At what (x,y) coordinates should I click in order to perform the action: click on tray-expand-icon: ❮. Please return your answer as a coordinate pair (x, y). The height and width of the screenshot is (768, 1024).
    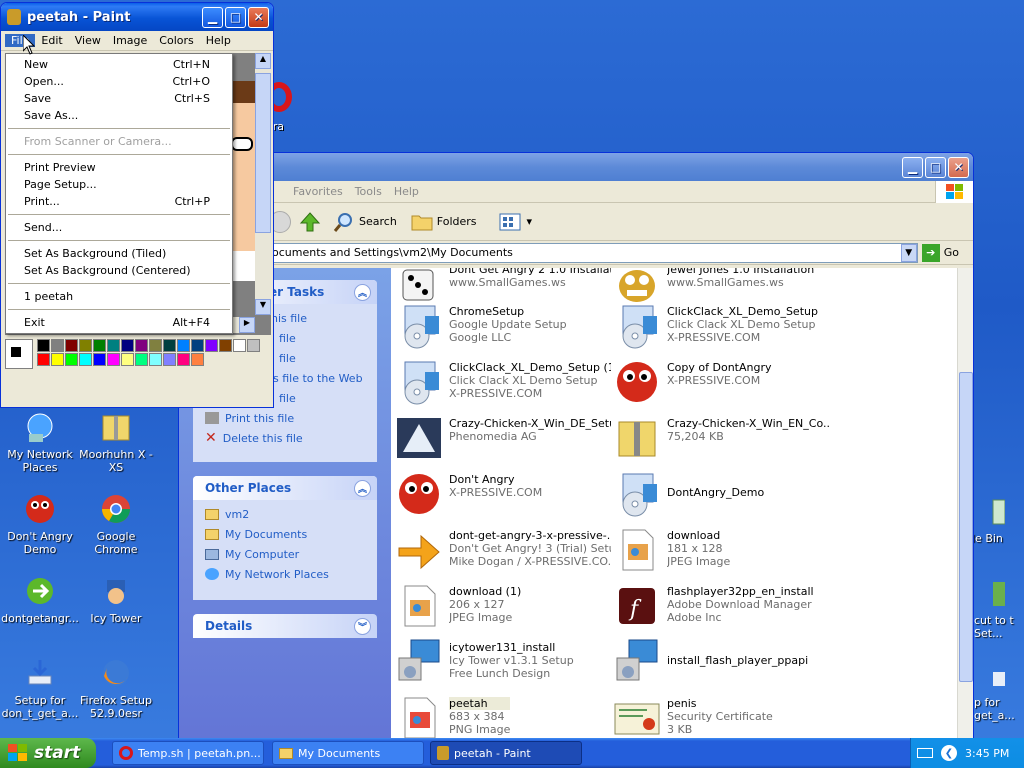
    Looking at the image, I should click on (949, 753).